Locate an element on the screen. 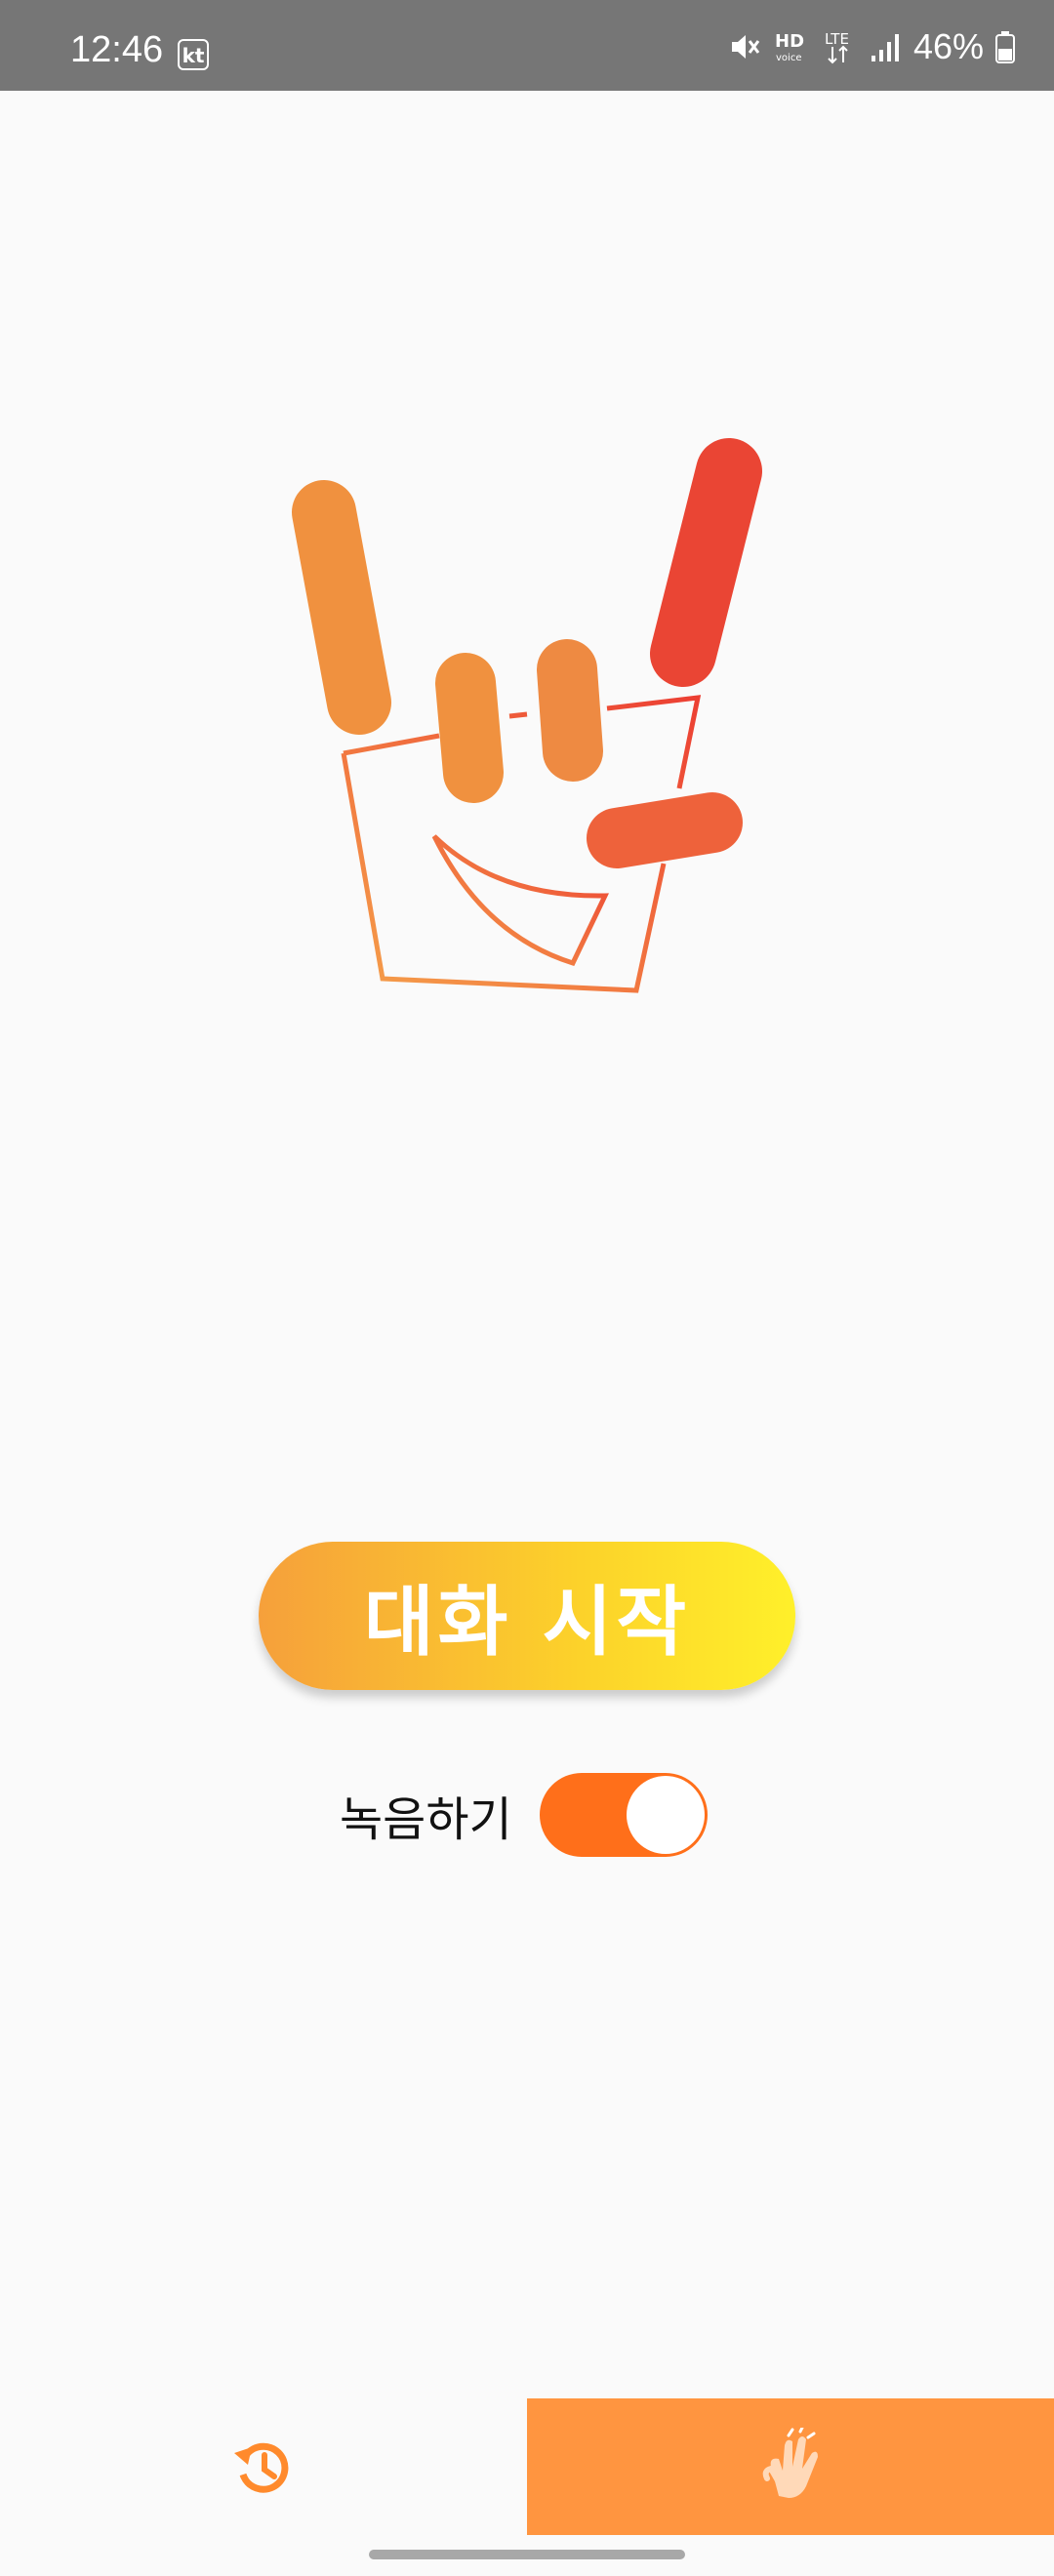 Image resolution: width=1054 pixels, height=2576 pixels. lte-icon: LTE is located at coordinates (837, 47).